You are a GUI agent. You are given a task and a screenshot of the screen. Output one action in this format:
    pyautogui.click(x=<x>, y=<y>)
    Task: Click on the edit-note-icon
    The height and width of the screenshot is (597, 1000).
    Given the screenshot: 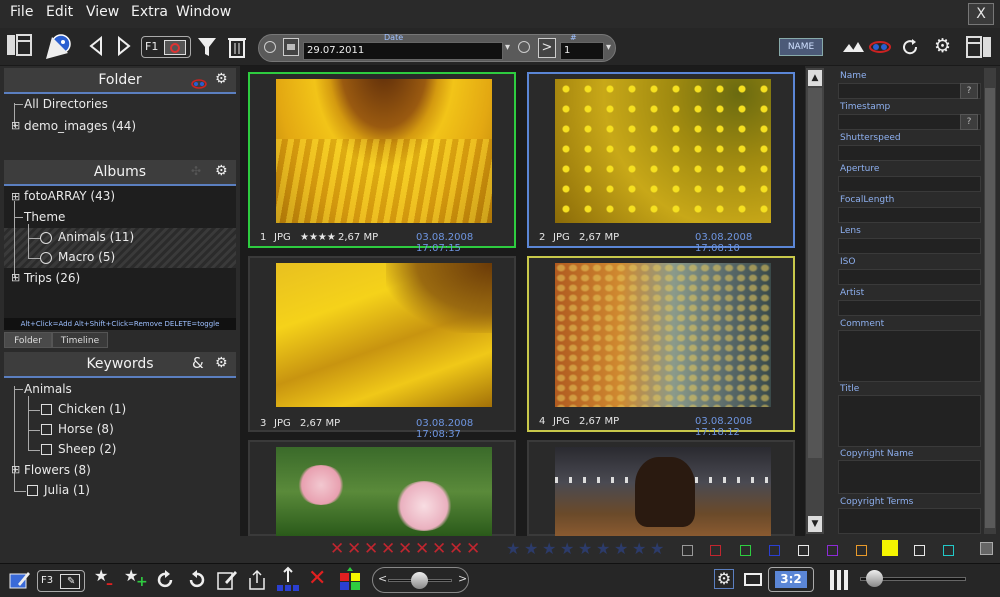 What is the action you would take?
    pyautogui.click(x=227, y=580)
    